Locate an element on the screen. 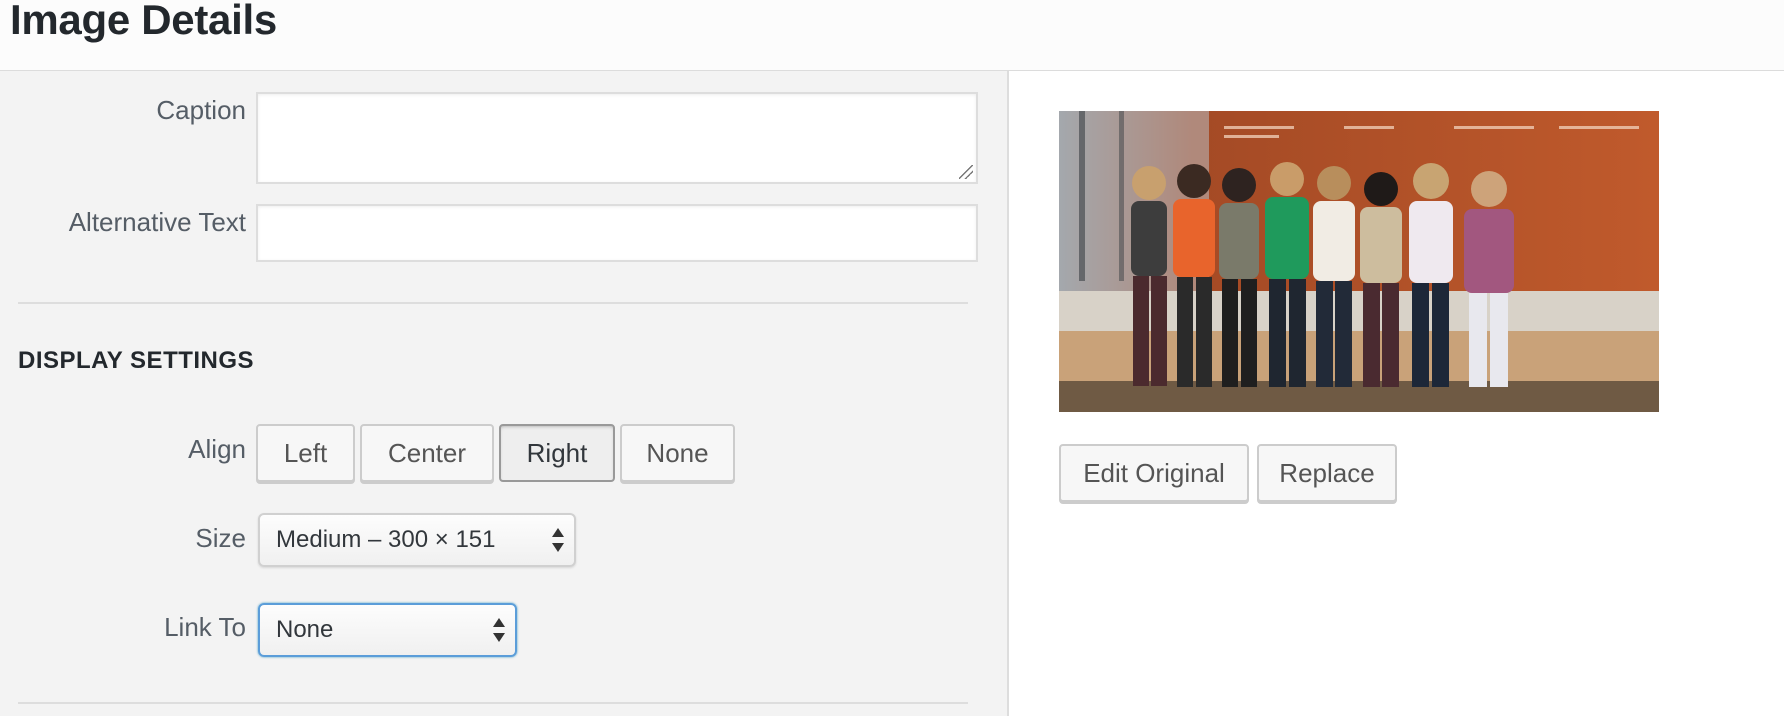  size-select: Medium – 300 × 151 is located at coordinates (417, 540).